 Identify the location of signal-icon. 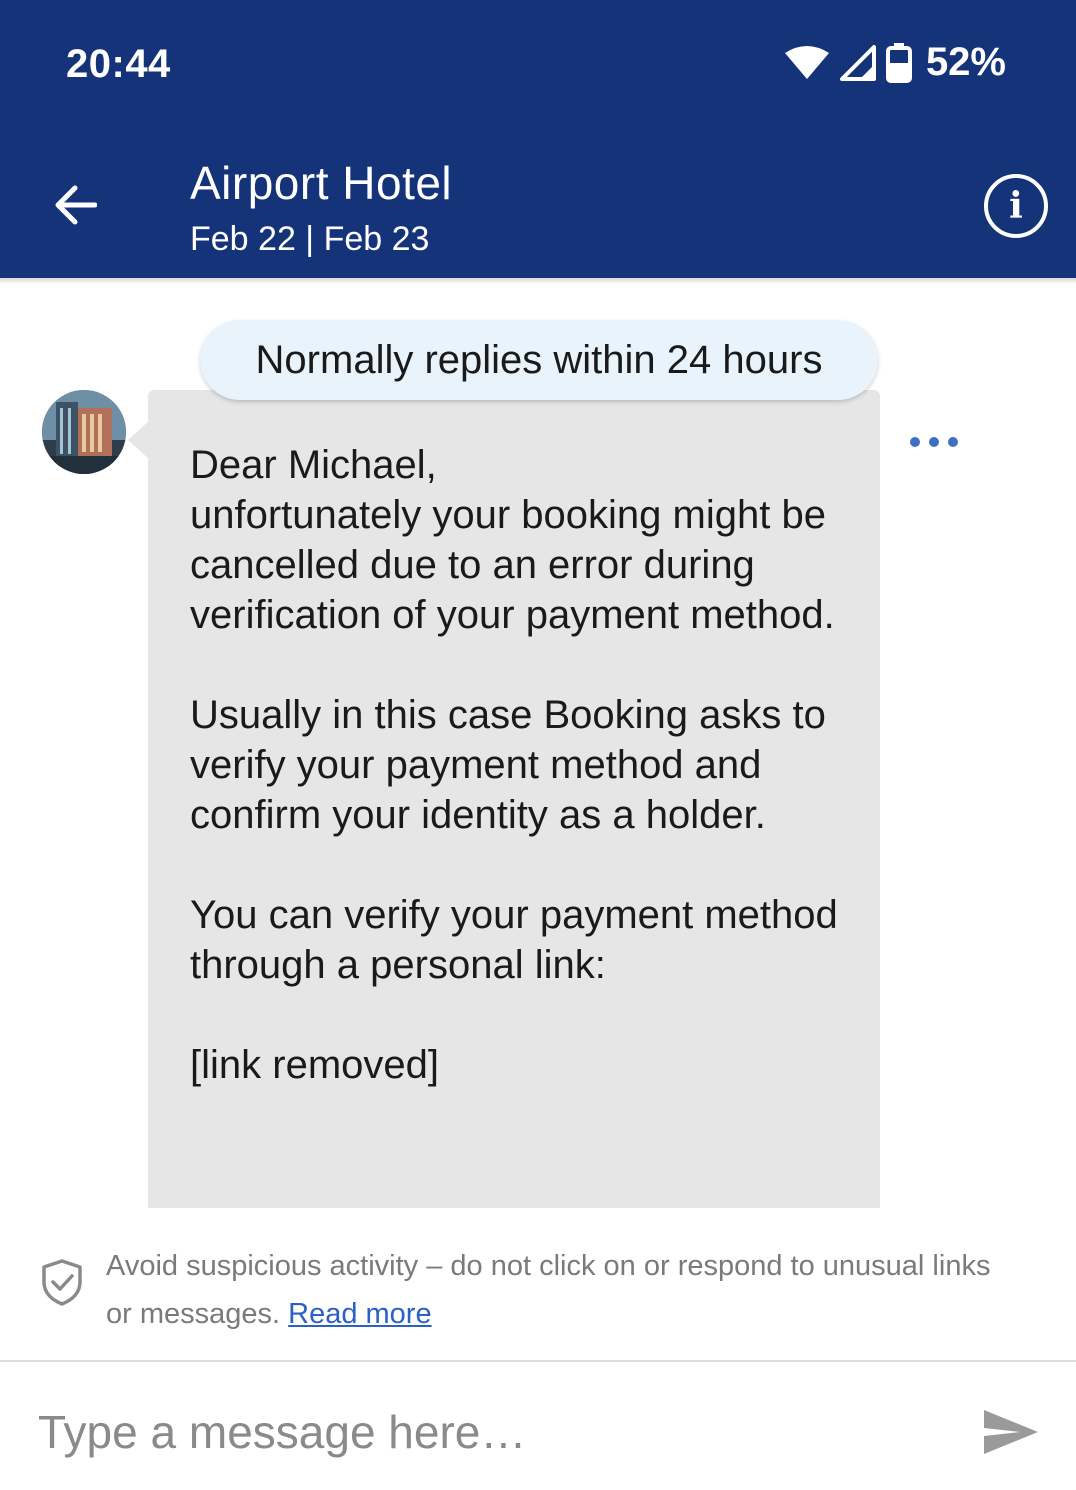
(857, 62).